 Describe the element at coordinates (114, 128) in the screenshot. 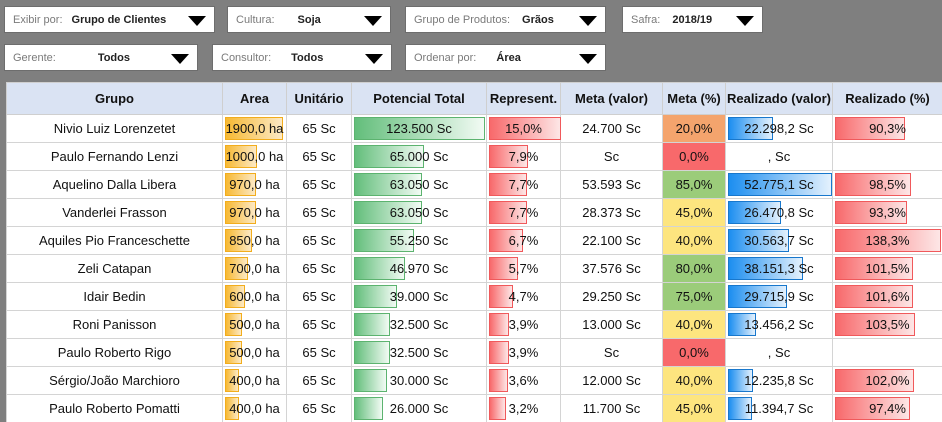

I see `cell-grupo: Nivio Luiz Lorenzetet` at that location.